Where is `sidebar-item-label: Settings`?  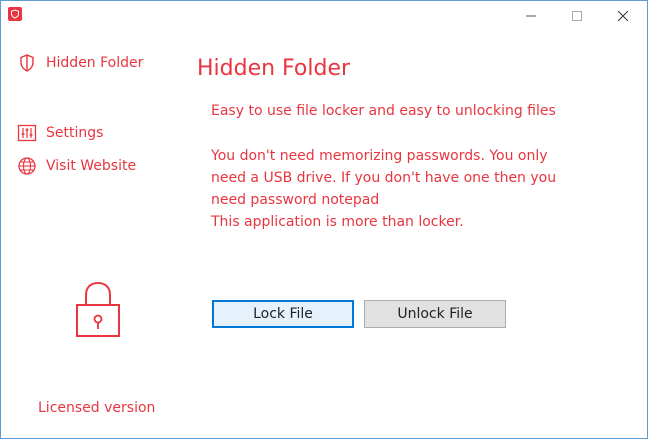 sidebar-item-label: Settings is located at coordinates (75, 133).